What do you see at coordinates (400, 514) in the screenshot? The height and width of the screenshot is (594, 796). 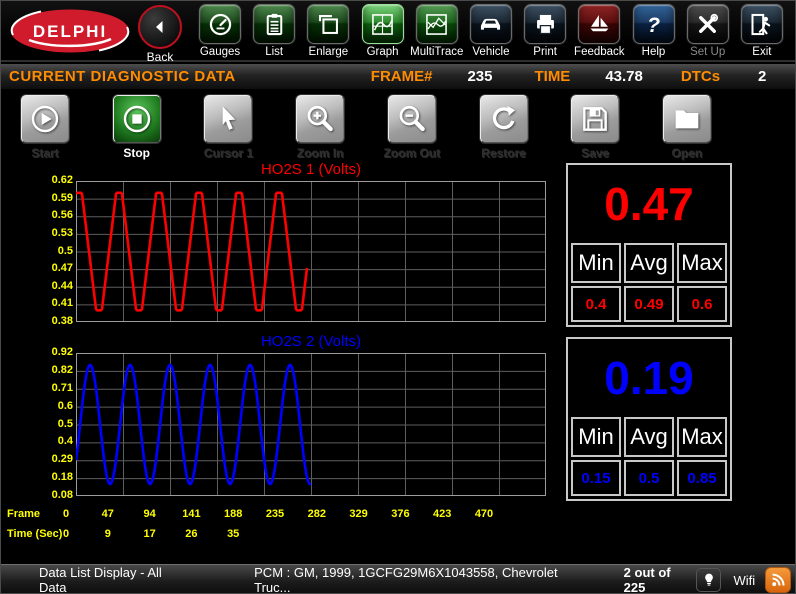 I see `x-axis-tick: 376` at bounding box center [400, 514].